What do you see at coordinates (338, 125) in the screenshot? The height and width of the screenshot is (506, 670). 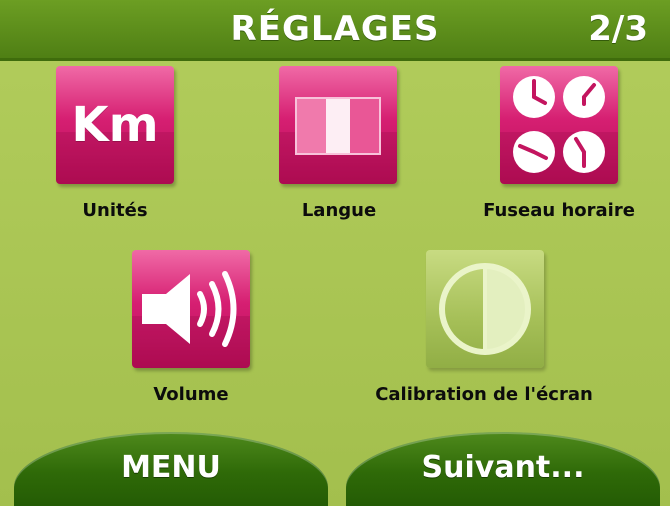 I see `language-flag-icon` at bounding box center [338, 125].